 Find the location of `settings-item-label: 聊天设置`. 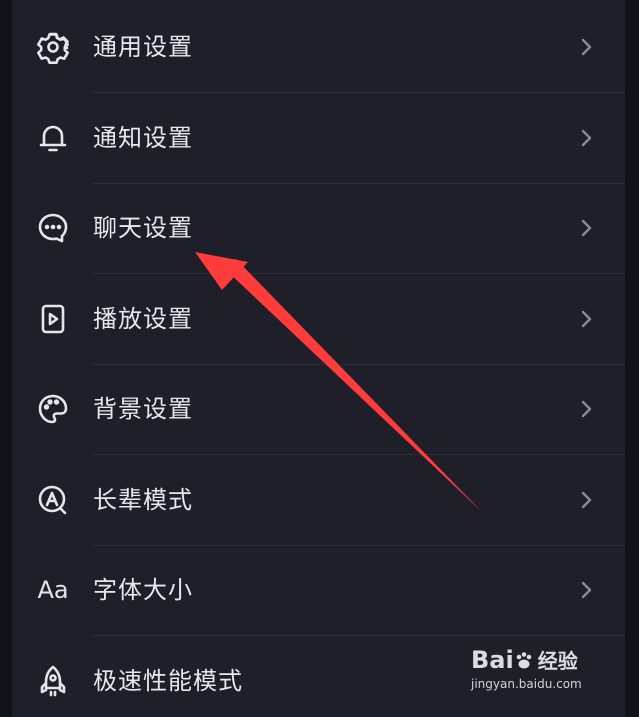

settings-item-label: 聊天设置 is located at coordinates (143, 228).